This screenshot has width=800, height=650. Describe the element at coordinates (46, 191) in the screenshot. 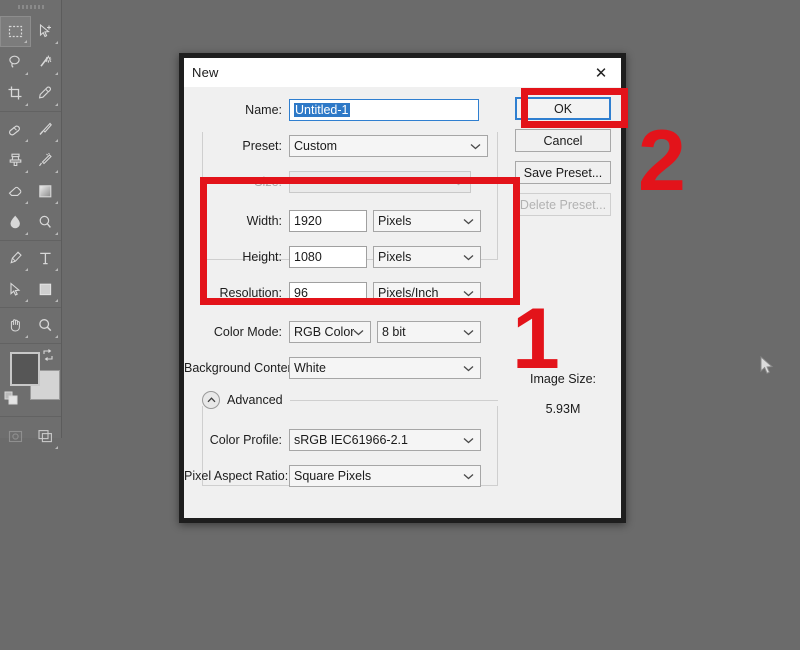

I see `tool-gradient` at that location.